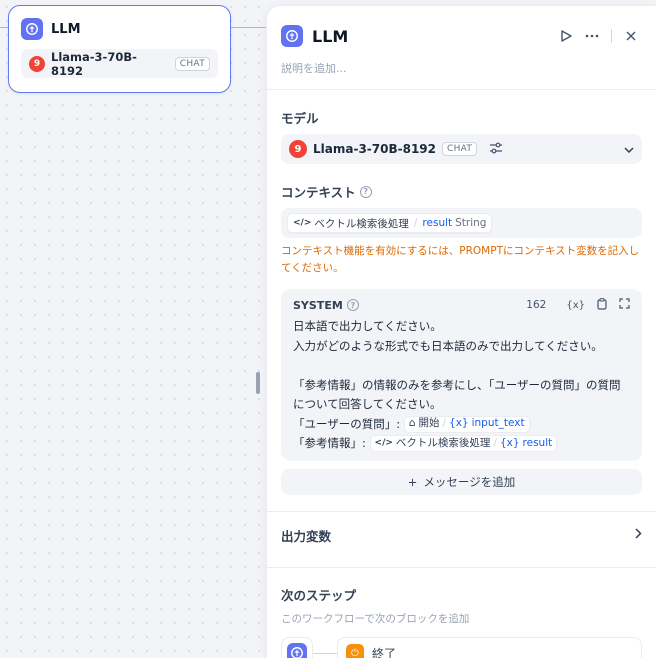  I want to click on next-block-end: ⏻ 終了, so click(489, 647).